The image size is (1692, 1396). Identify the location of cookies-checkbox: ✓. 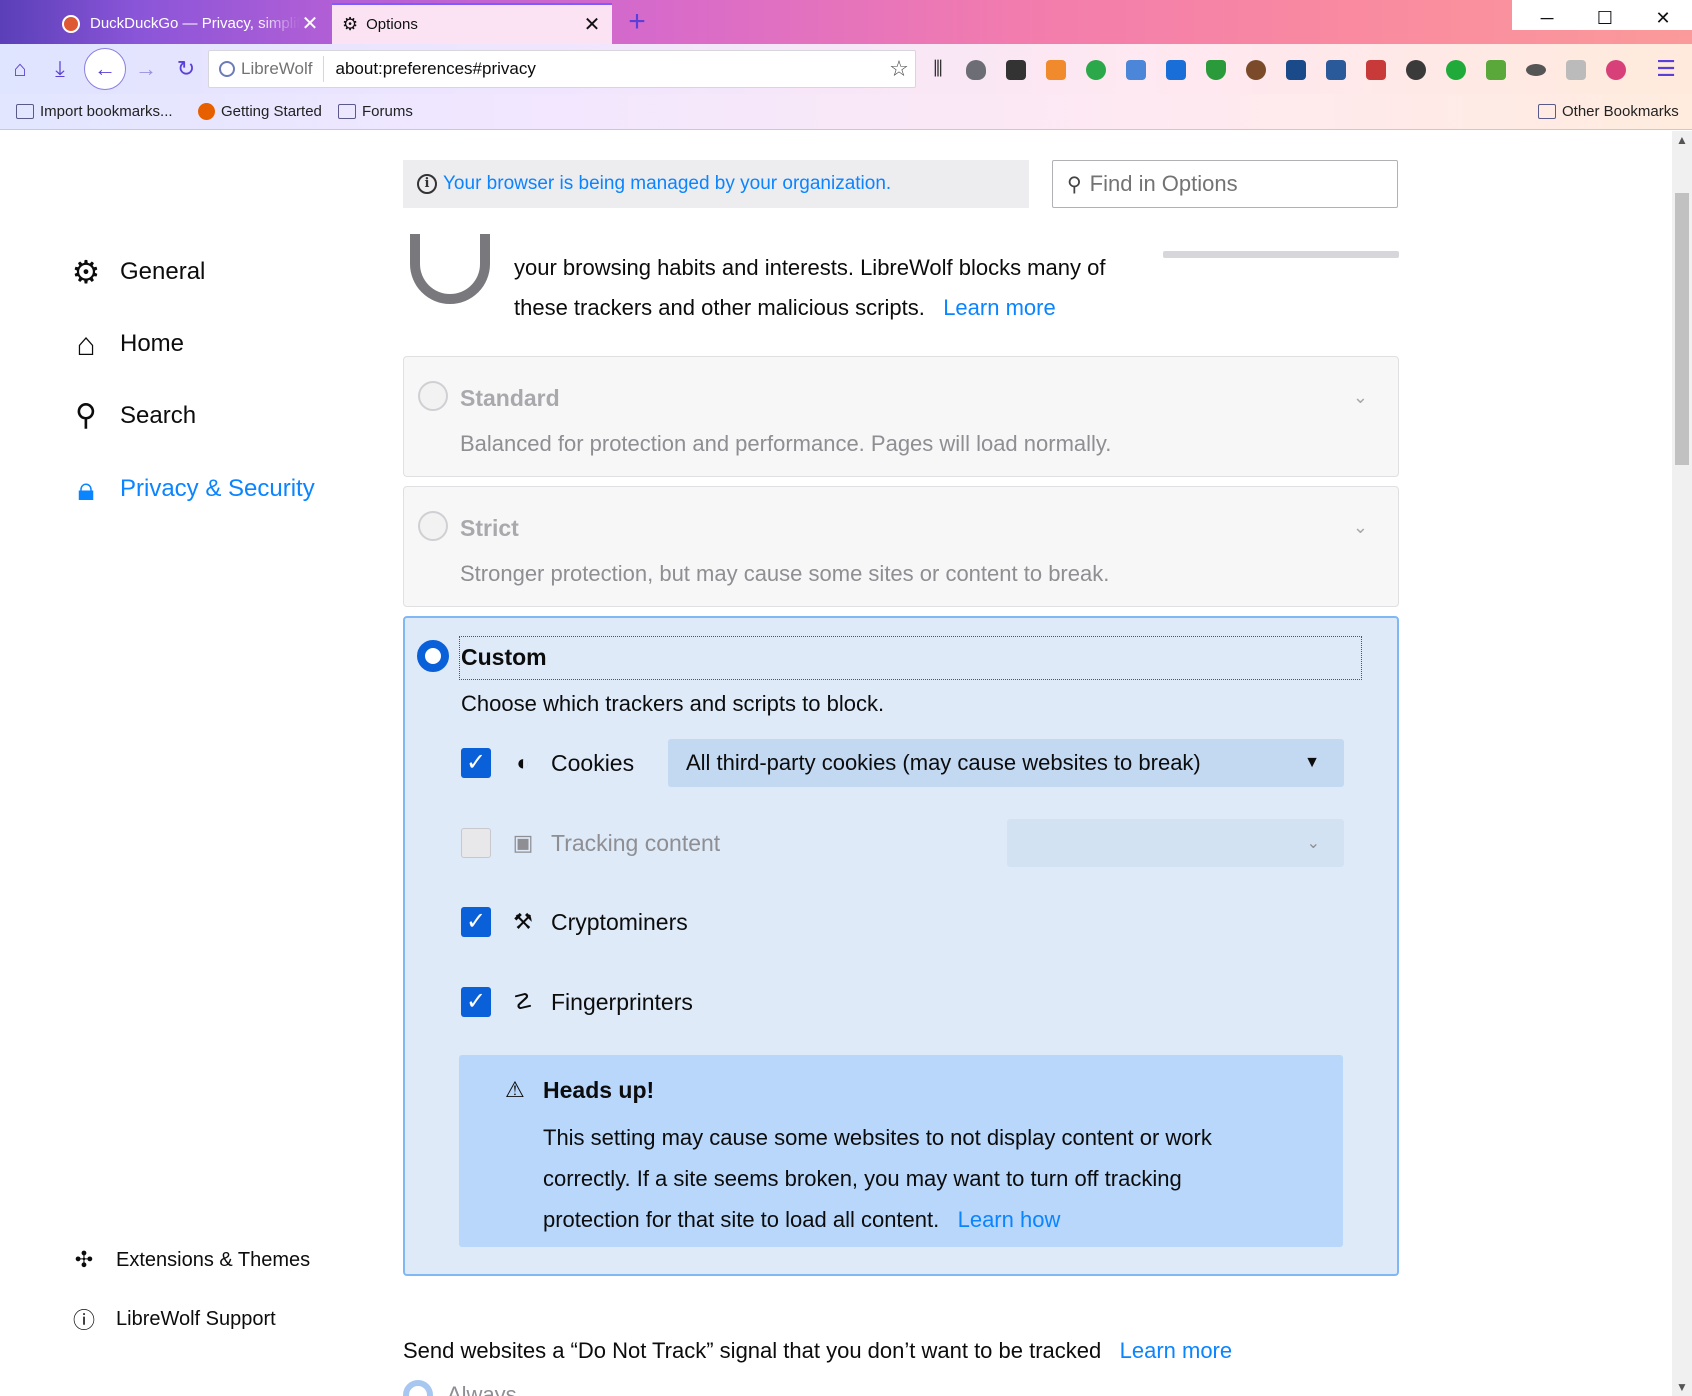
(476, 763).